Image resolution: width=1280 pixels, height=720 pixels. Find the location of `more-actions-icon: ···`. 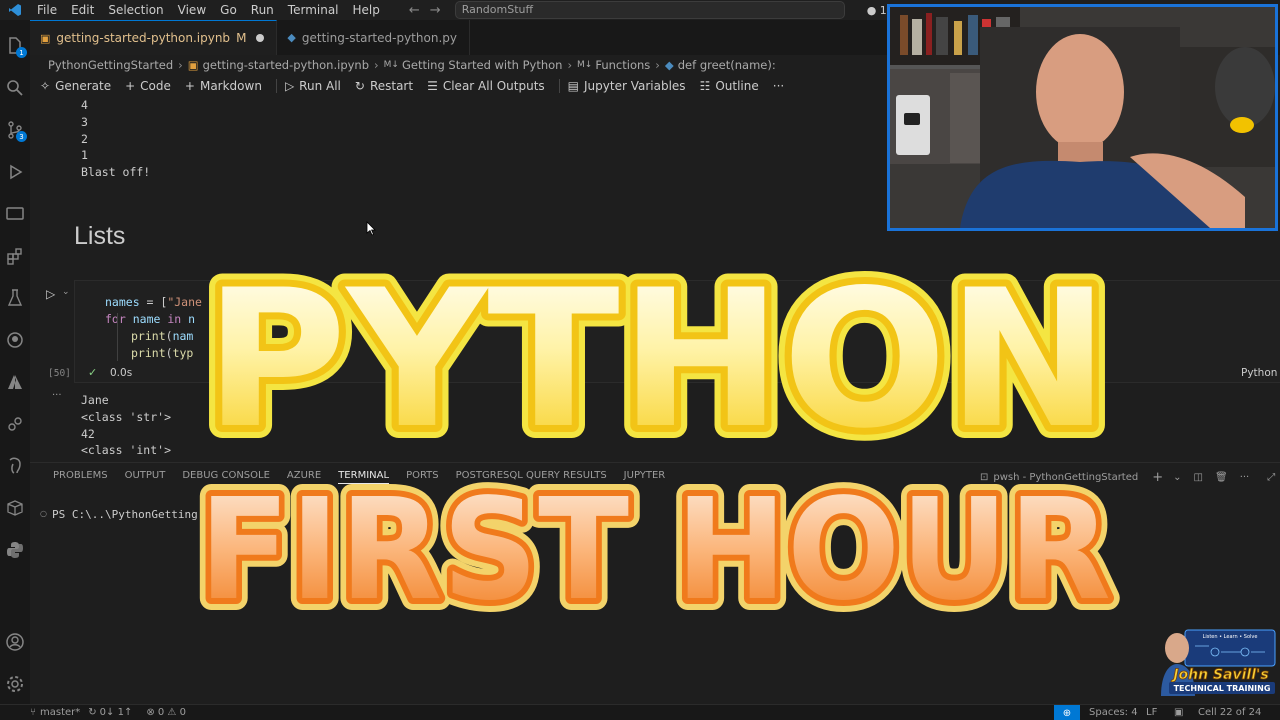

more-actions-icon: ··· is located at coordinates (1245, 477).